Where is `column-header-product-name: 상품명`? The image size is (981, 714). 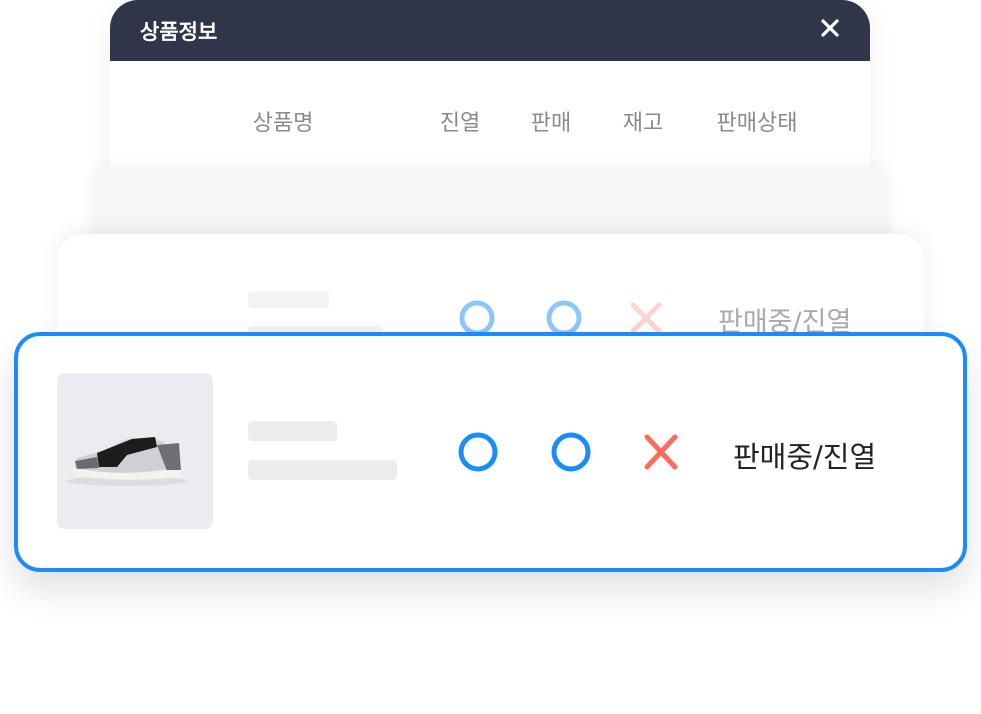 column-header-product-name: 상품명 is located at coordinates (283, 123).